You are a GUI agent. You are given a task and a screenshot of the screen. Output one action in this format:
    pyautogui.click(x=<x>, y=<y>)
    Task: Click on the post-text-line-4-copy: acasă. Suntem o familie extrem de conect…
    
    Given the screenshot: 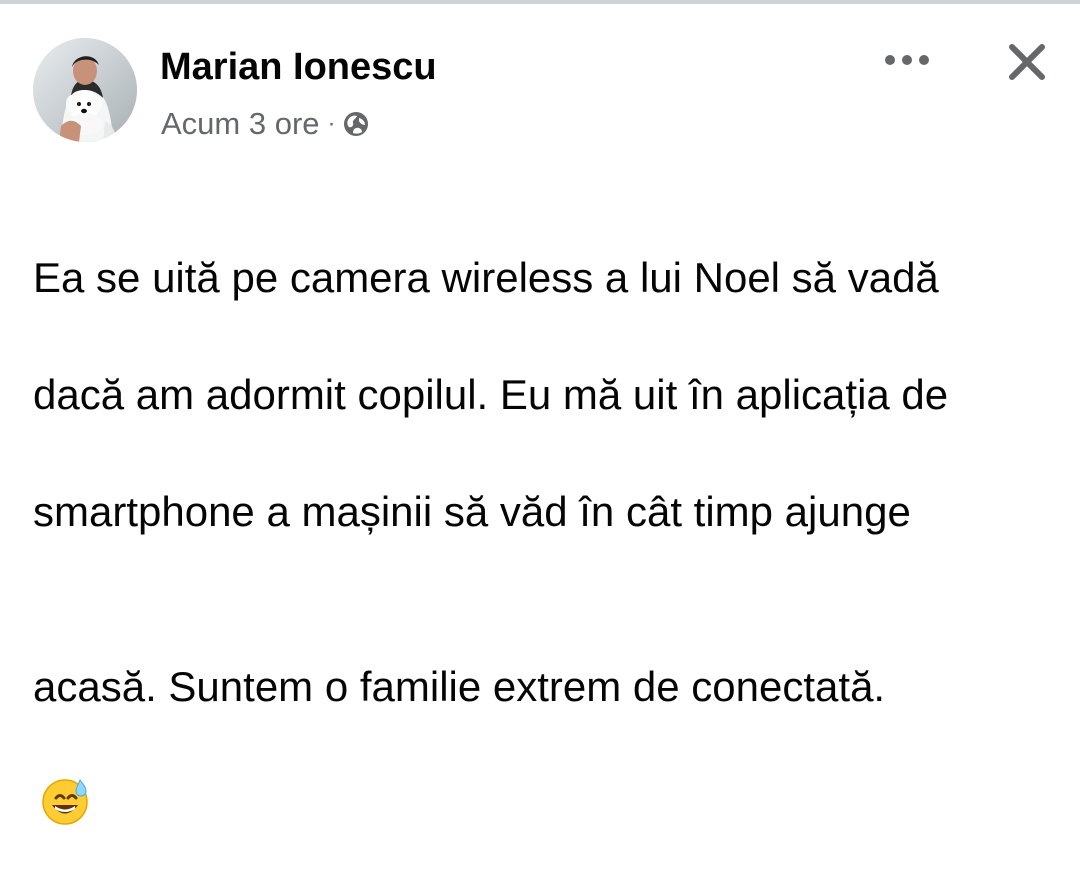 What is the action you would take?
    pyautogui.click(x=459, y=686)
    